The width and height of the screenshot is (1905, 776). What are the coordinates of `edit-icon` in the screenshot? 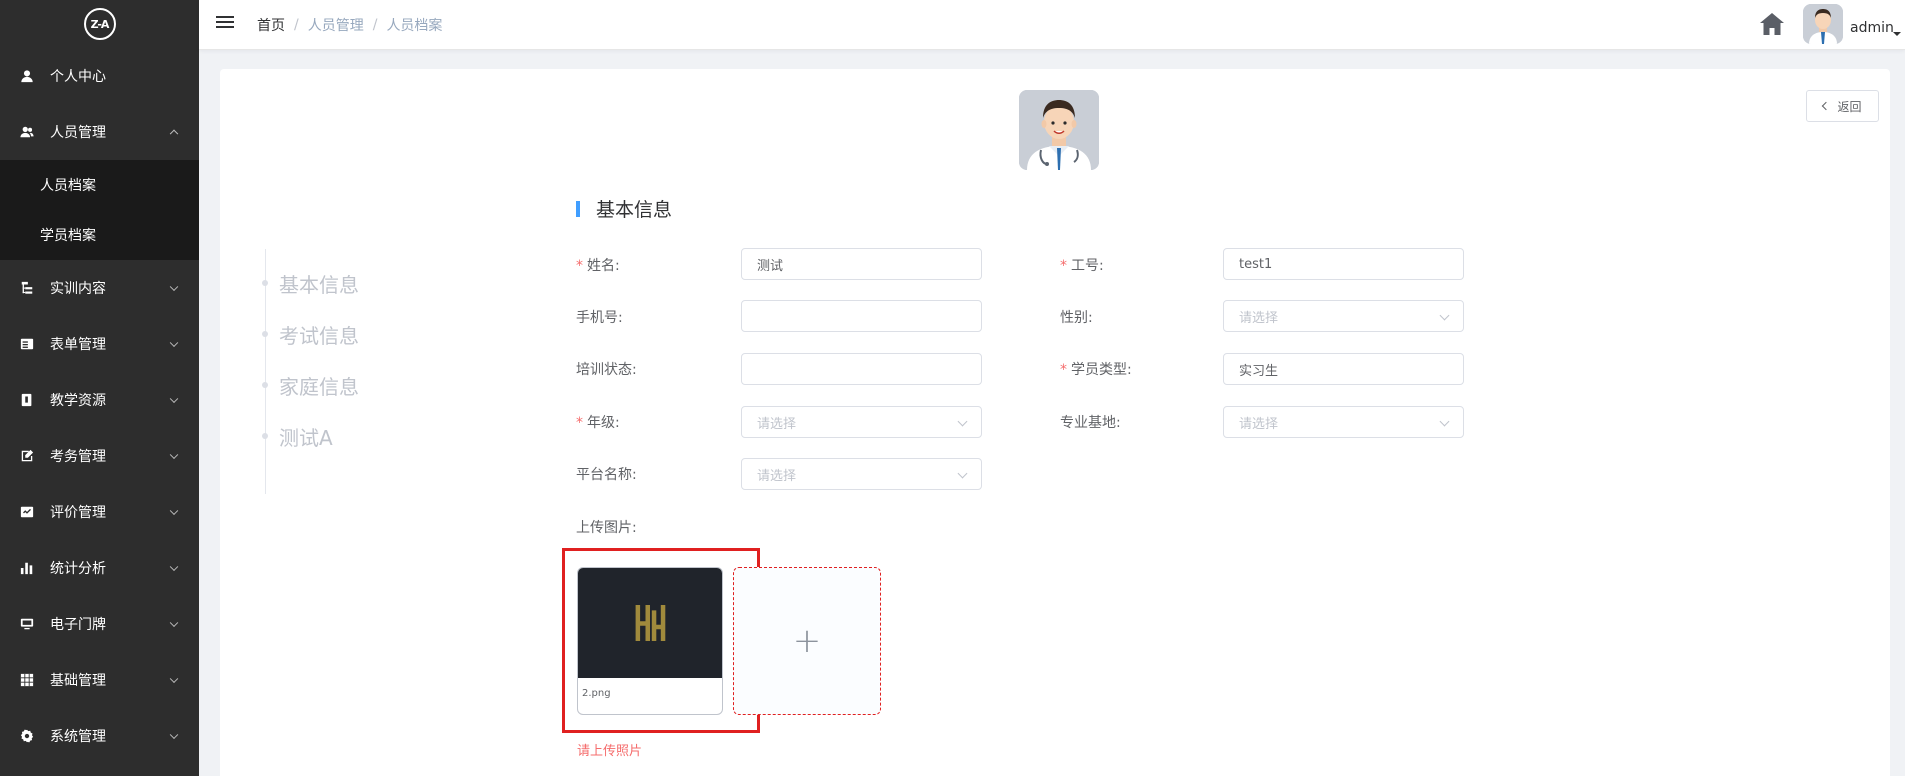 It's located at (27, 456).